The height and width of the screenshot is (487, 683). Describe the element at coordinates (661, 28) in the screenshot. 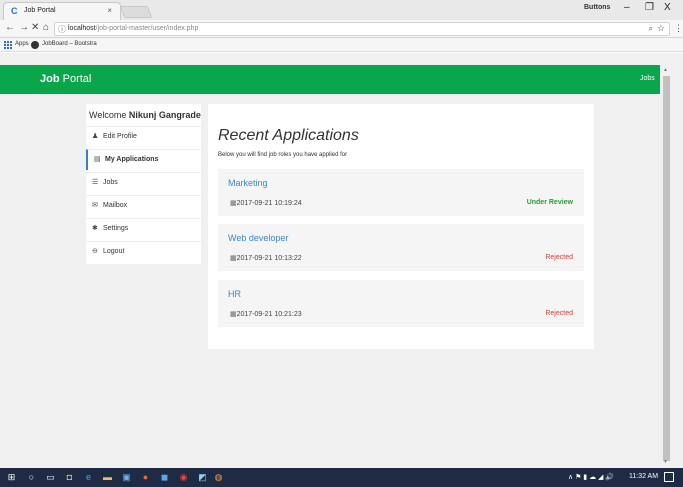

I see `bookmark-star-icon: ☆` at that location.